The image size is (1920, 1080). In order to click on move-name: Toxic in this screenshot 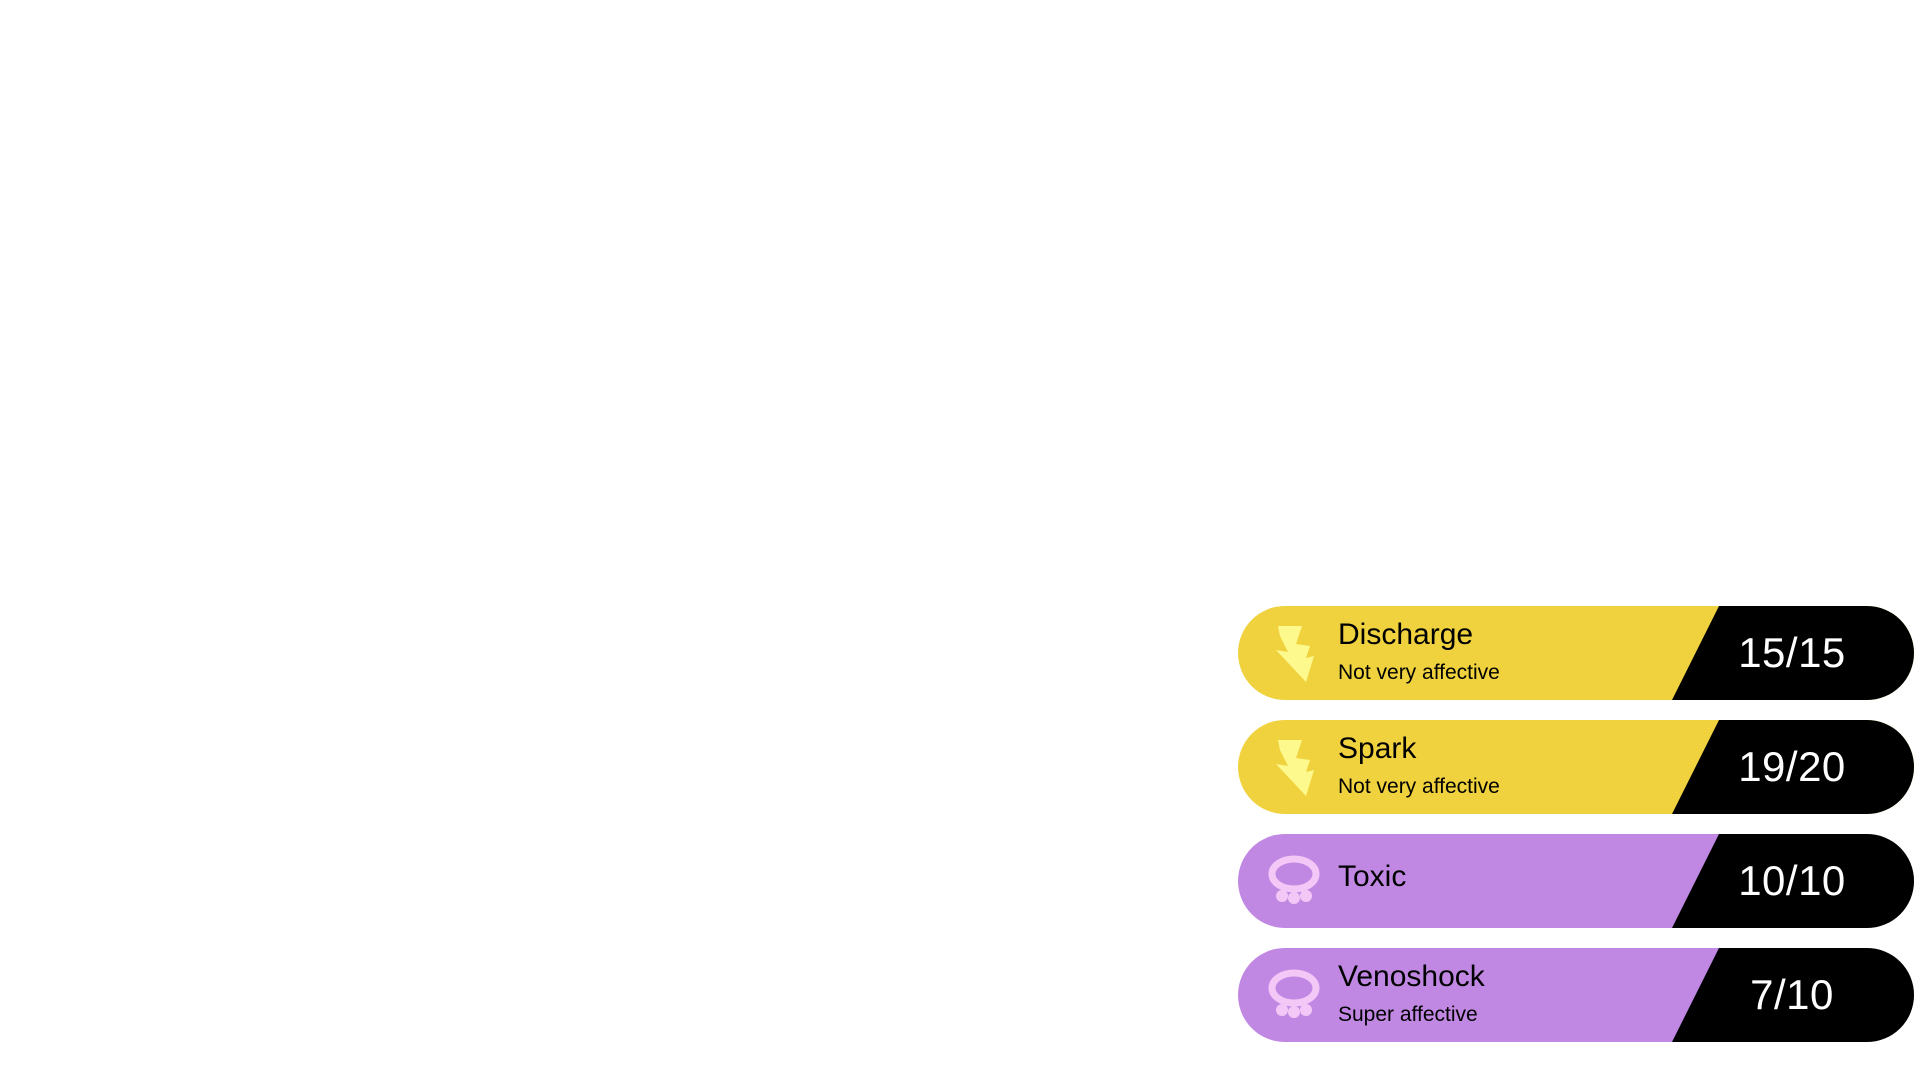, I will do `click(1372, 876)`.